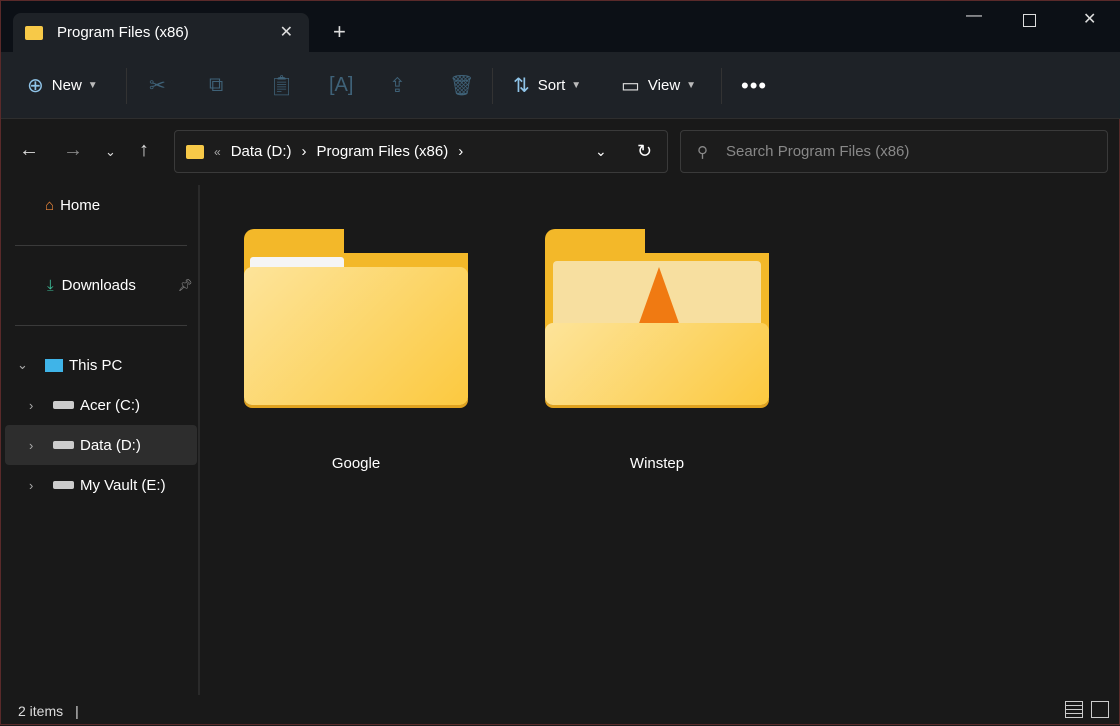 Image resolution: width=1120 pixels, height=726 pixels. What do you see at coordinates (1074, 709) in the screenshot?
I see `details-view-button` at bounding box center [1074, 709].